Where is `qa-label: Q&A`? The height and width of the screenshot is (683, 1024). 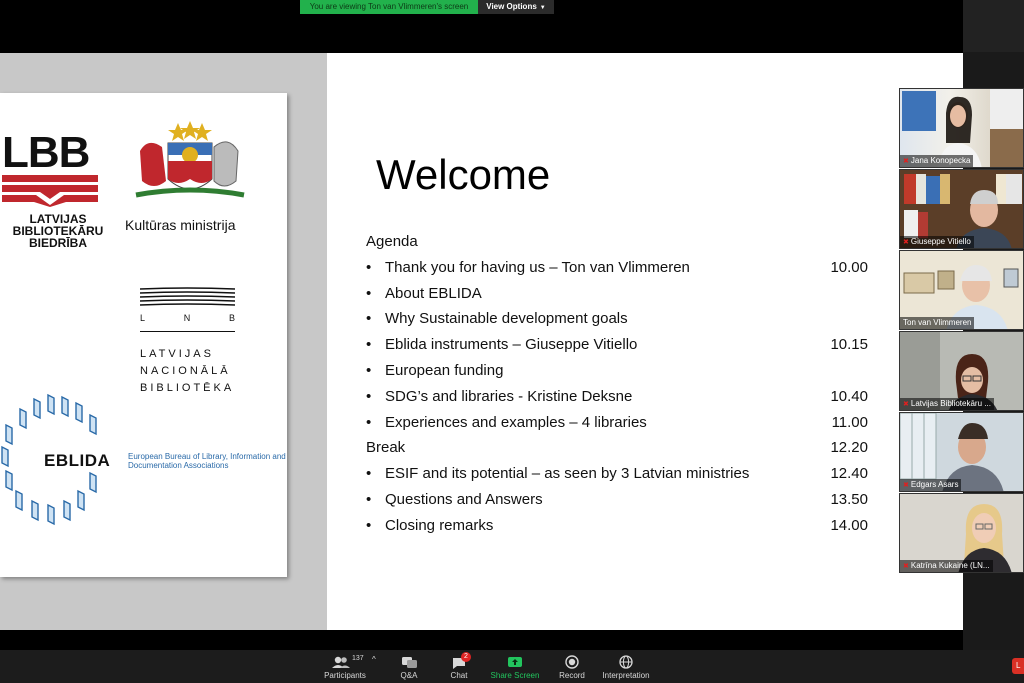
qa-label: Q&A is located at coordinates (409, 675).